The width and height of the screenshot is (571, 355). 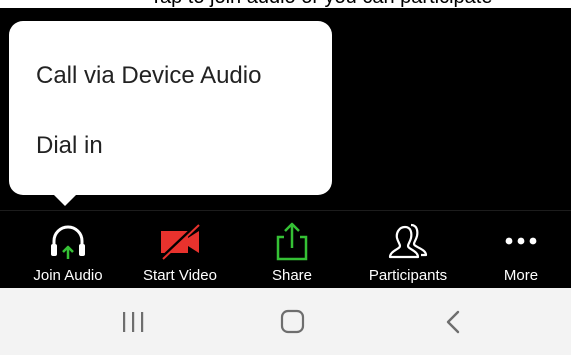 What do you see at coordinates (179, 242) in the screenshot?
I see `video-camera-off-icon` at bounding box center [179, 242].